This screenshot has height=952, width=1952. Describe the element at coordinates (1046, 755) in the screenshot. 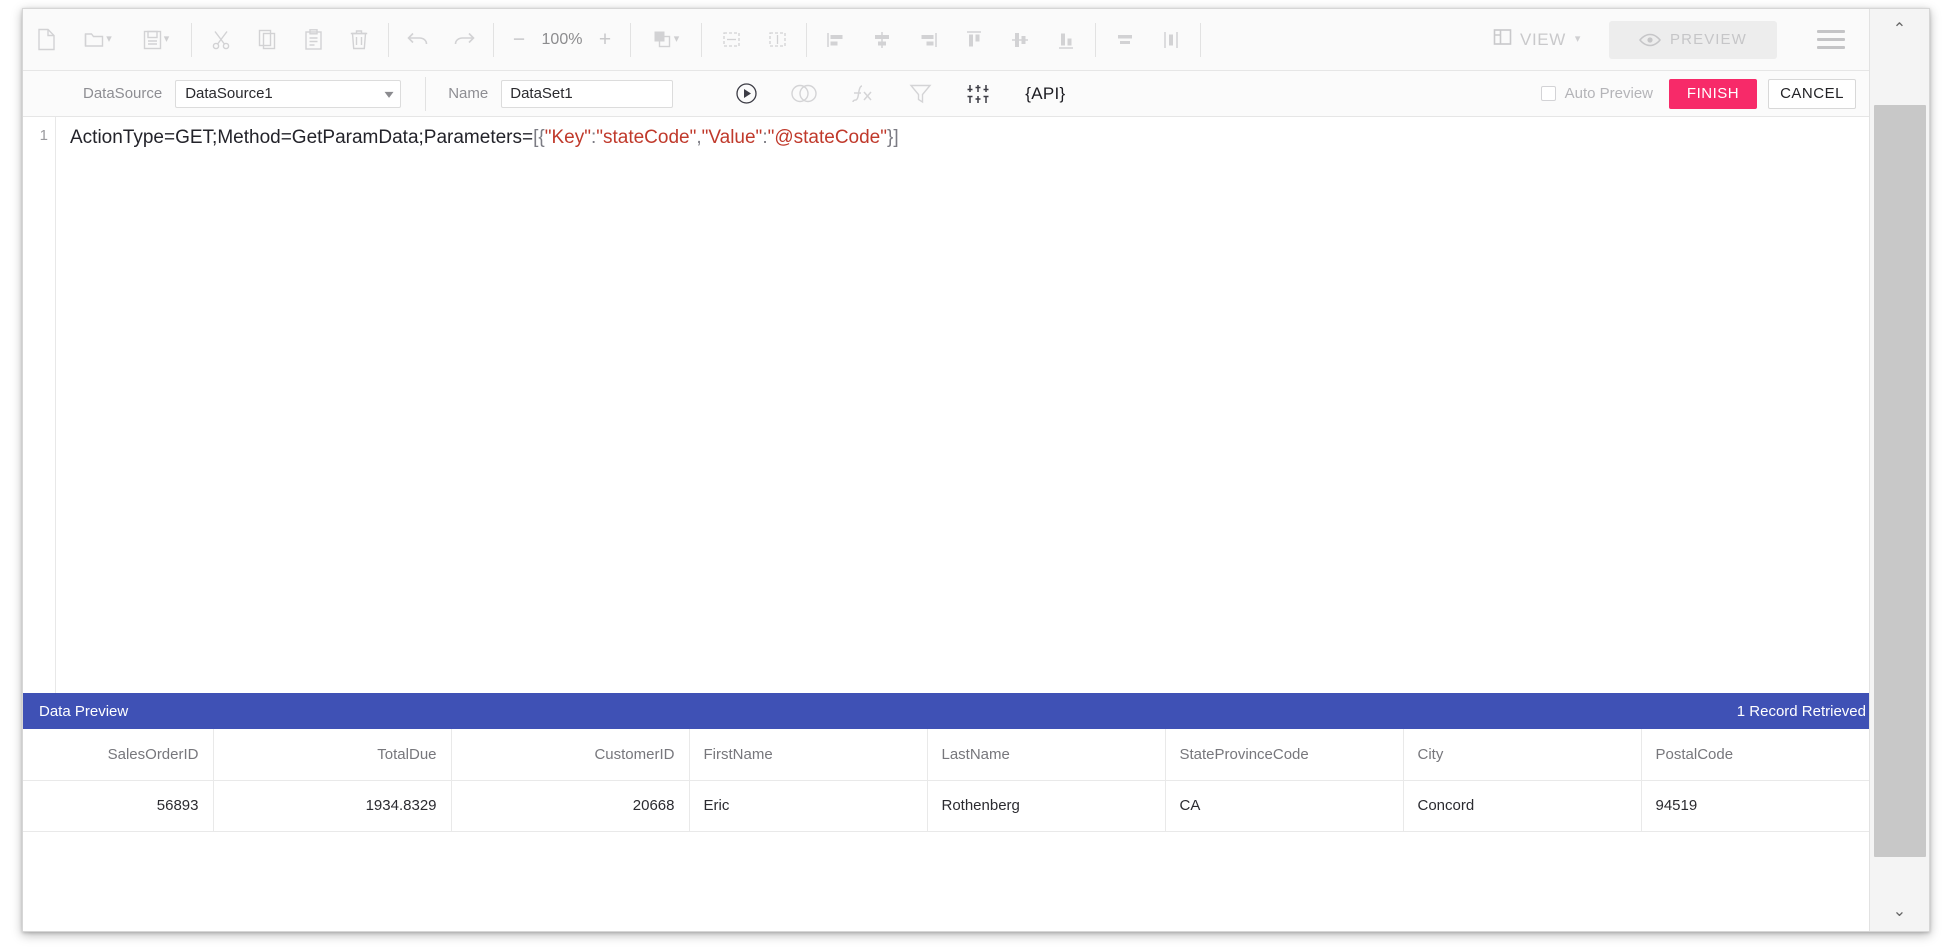

I see `column-header-lastname: LastName` at that location.